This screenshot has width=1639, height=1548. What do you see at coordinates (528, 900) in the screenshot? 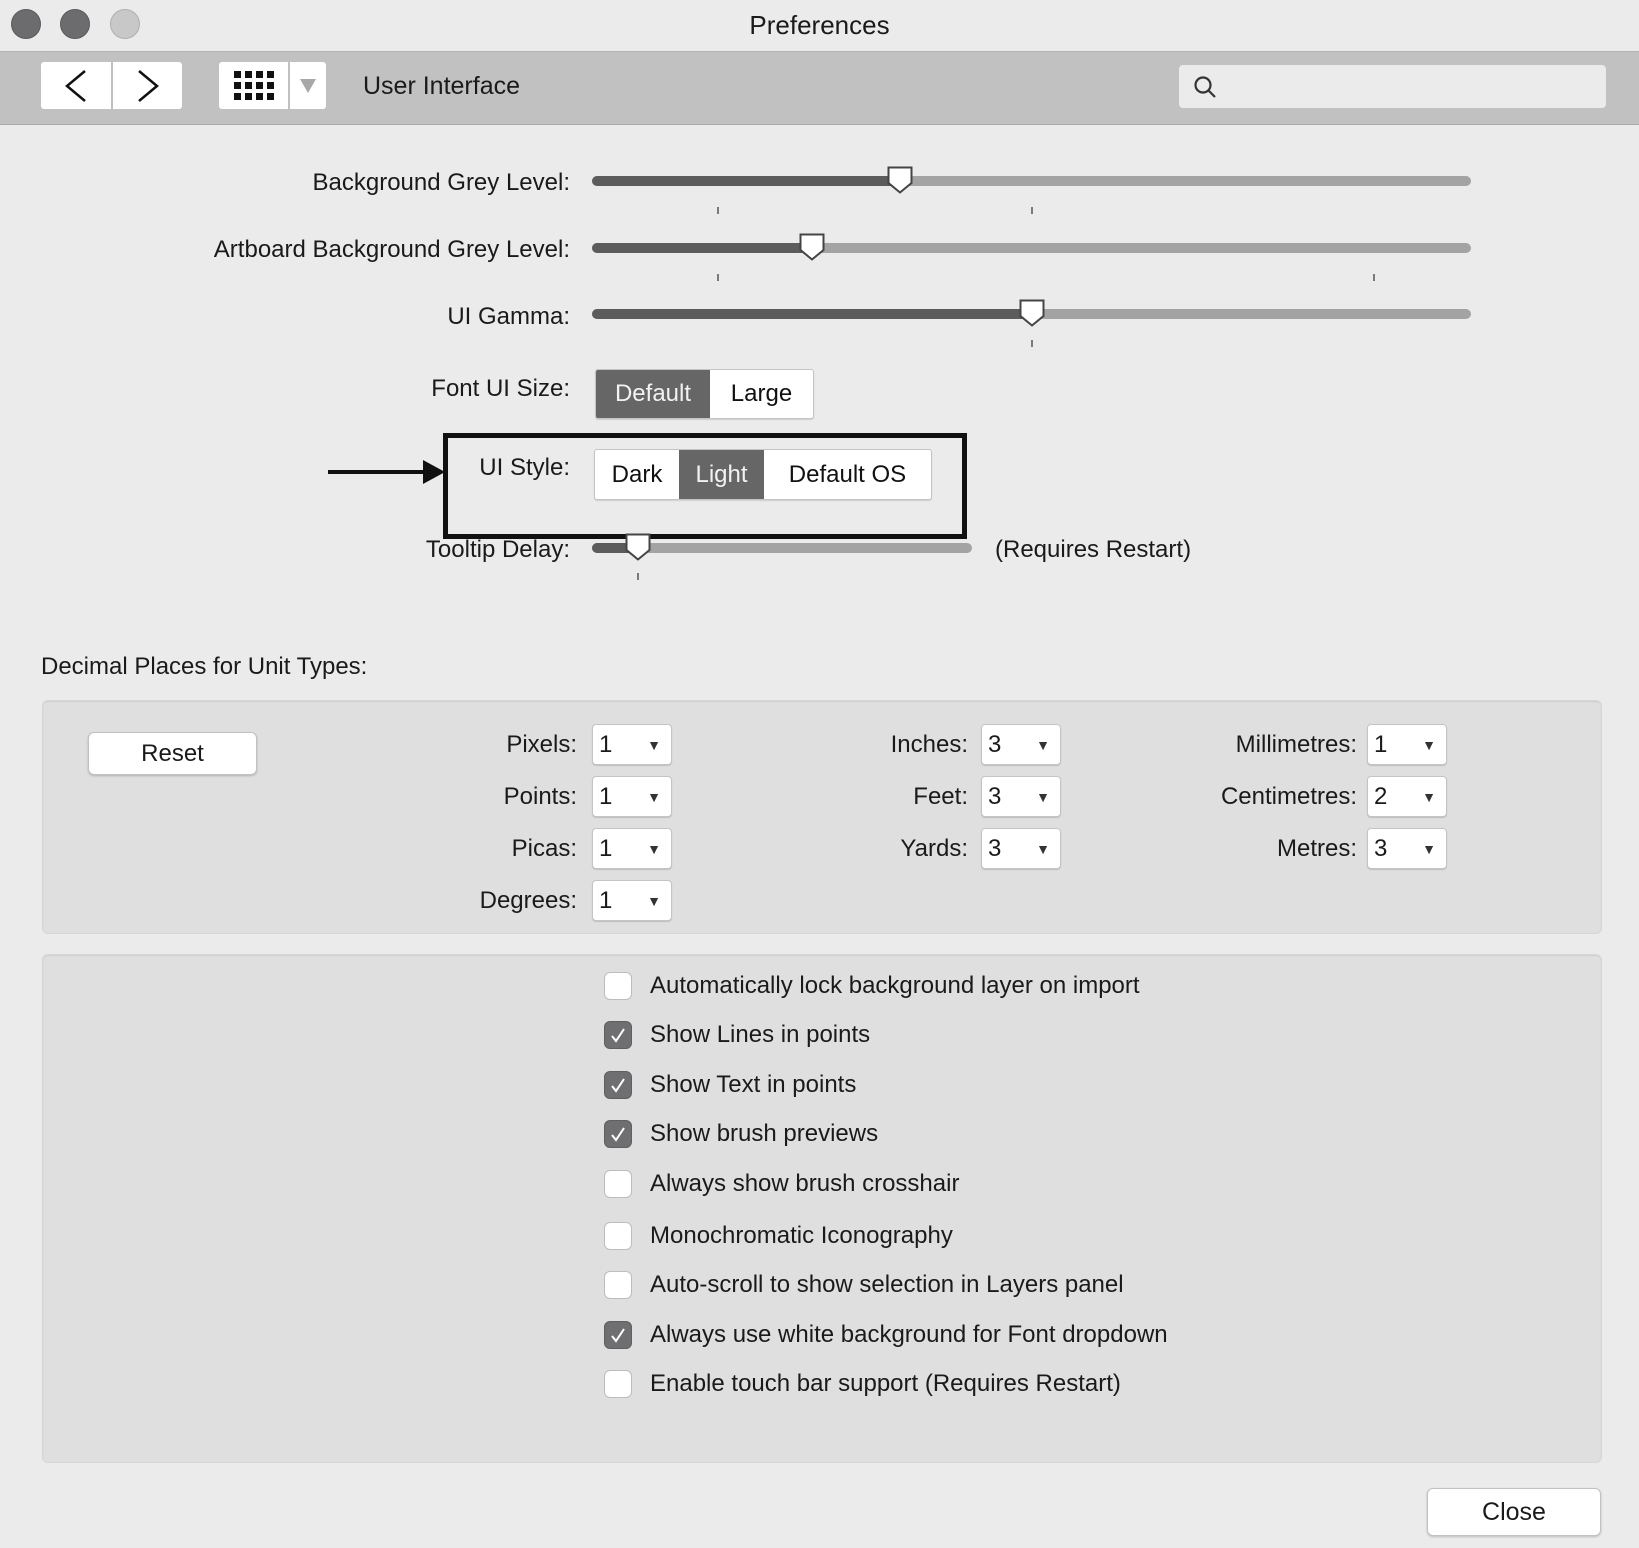
I see `degrees-label: Degrees:` at bounding box center [528, 900].